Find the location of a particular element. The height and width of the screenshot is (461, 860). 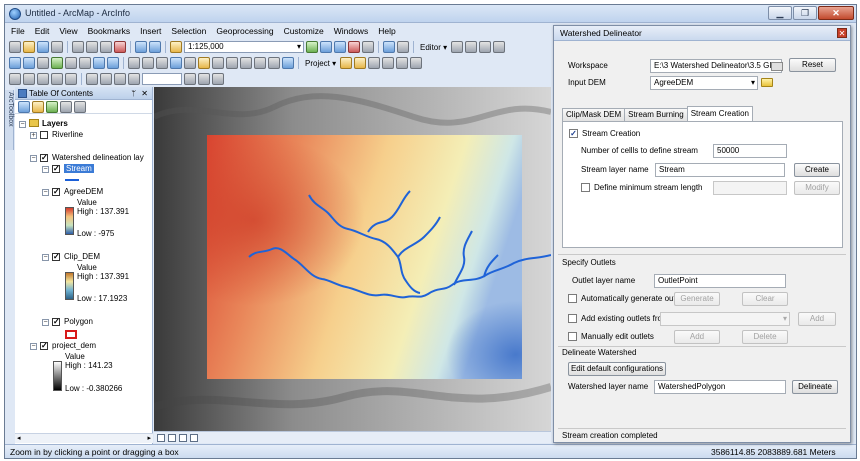

workspace-field: E:\3 Watershed Delineator\3.5 GIS Da is located at coordinates (716, 66).